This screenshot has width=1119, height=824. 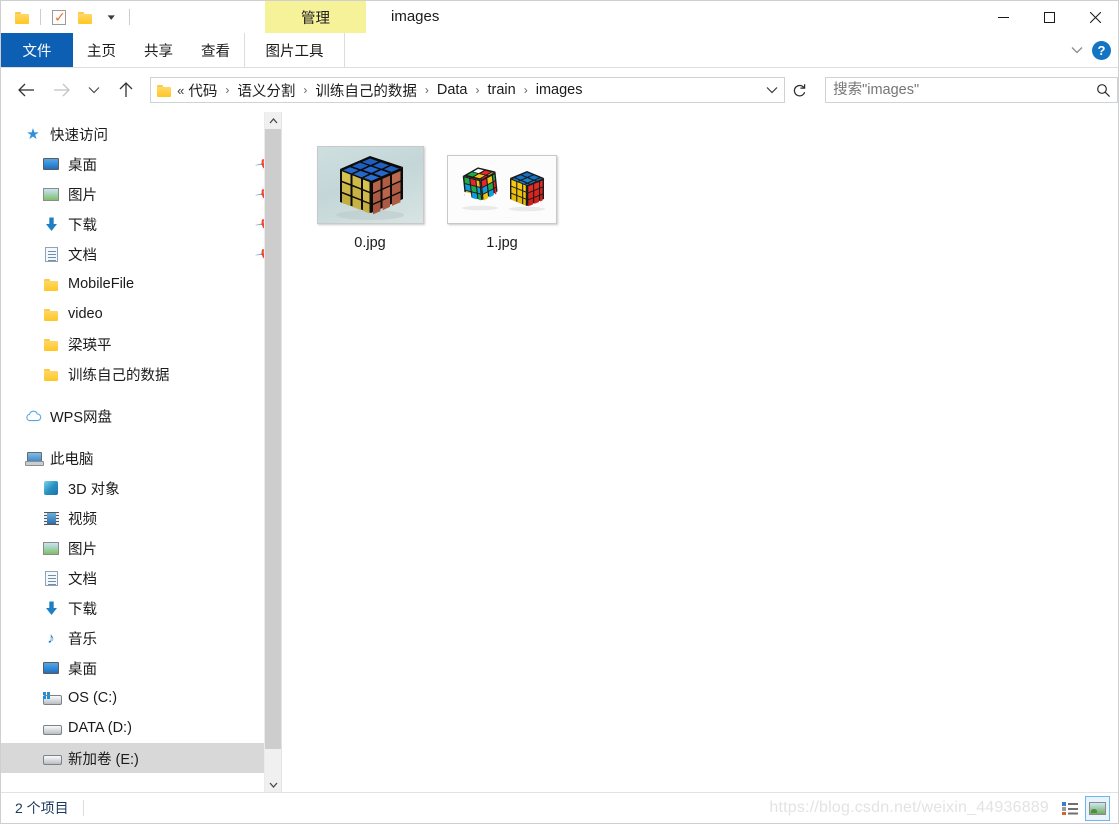 I want to click on item-count-label: 2 个项目, so click(x=42, y=808).